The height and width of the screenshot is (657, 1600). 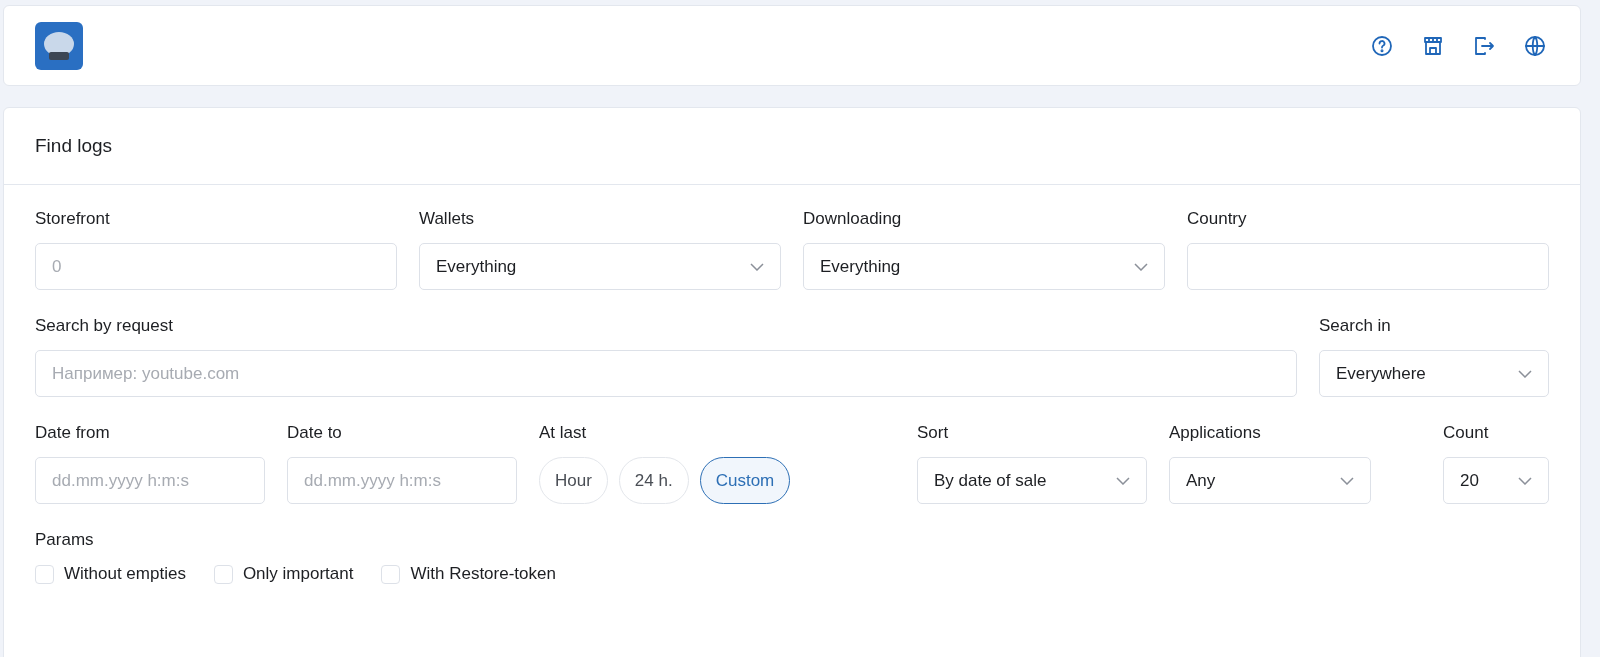 I want to click on app-logo-icon, so click(x=59, y=45).